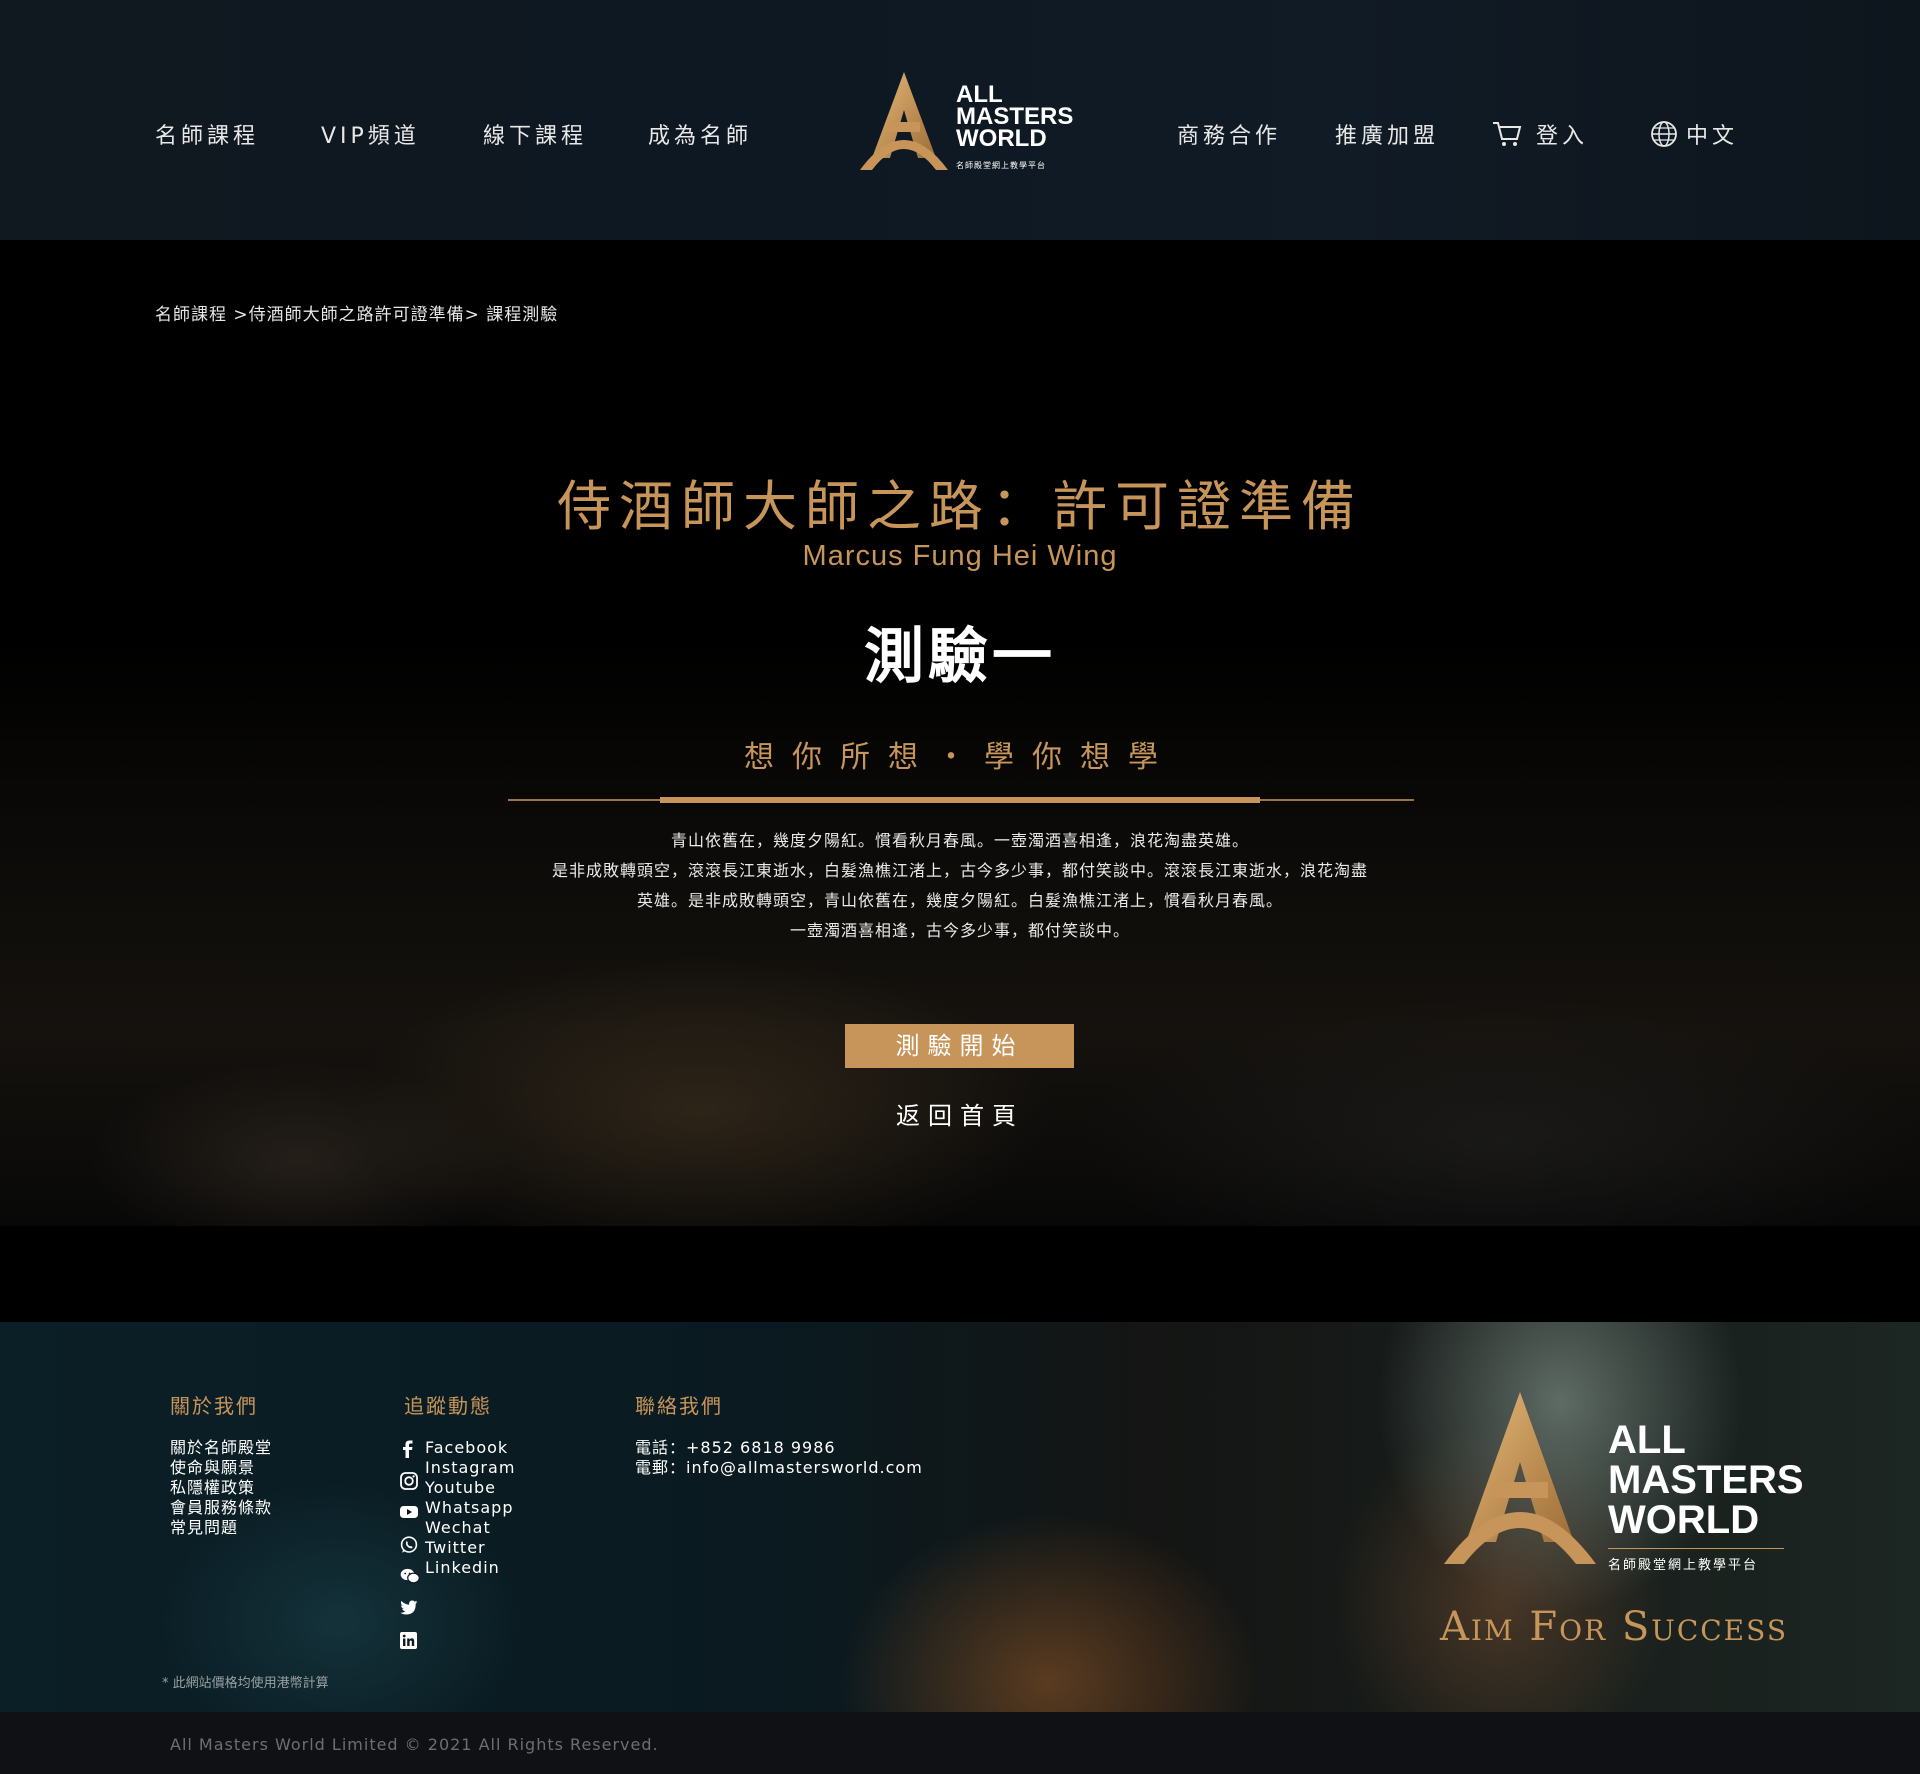  Describe the element at coordinates (410, 1584) in the screenshot. I see `wechat-icon` at that location.